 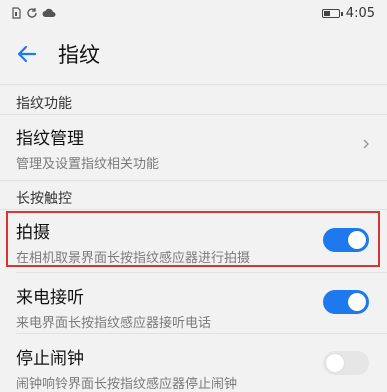 I want to click on sync-icon, so click(x=32, y=13).